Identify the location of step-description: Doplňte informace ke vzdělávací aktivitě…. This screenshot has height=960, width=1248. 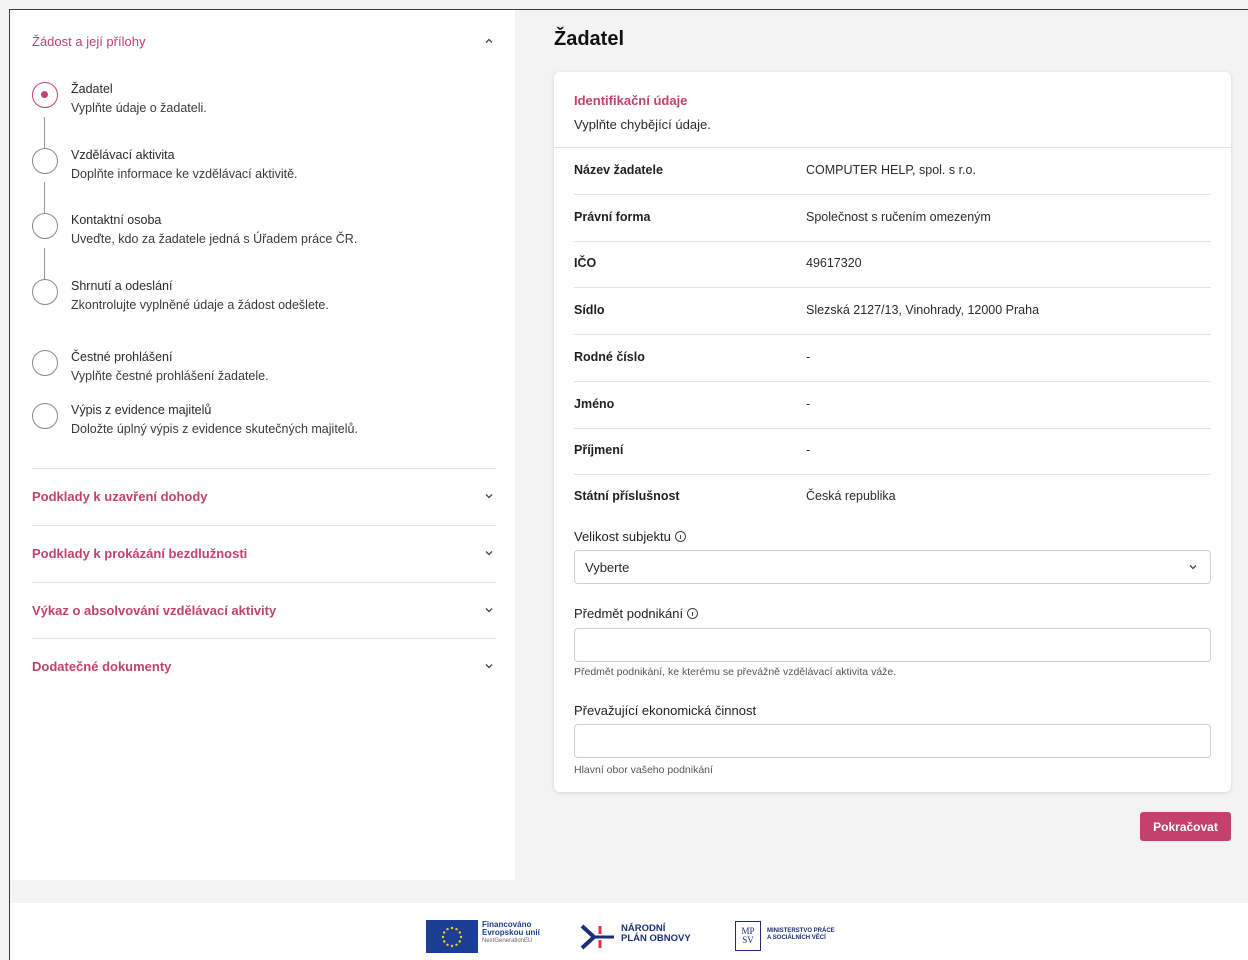
(184, 174).